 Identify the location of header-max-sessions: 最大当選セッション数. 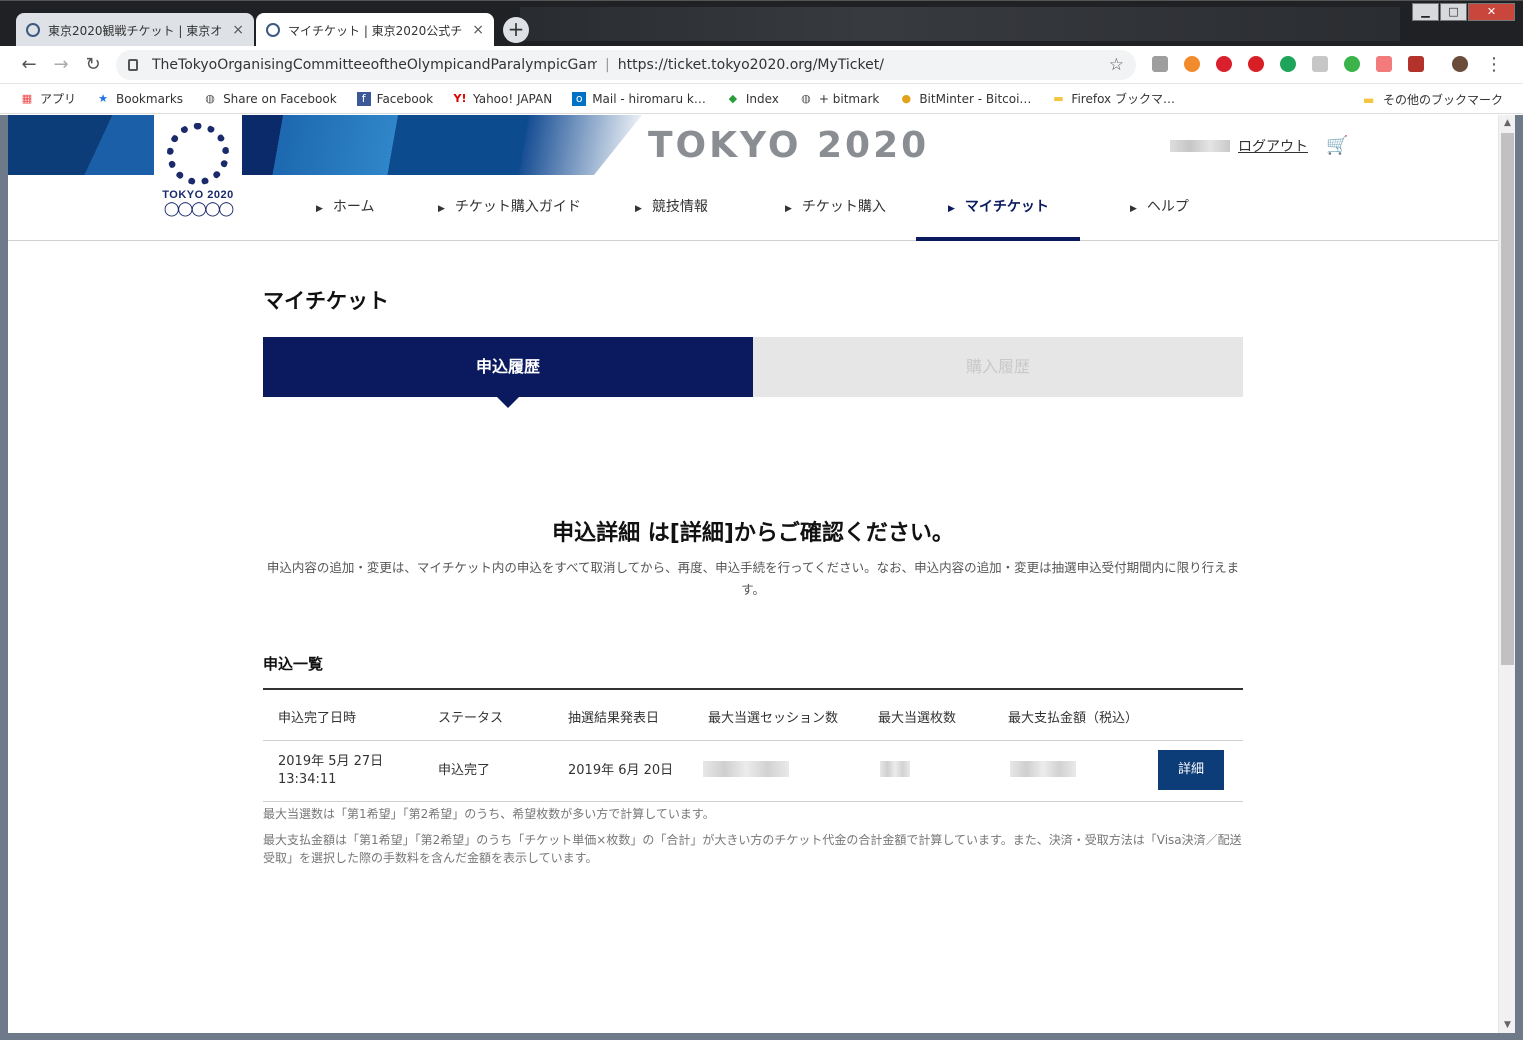
(773, 718).